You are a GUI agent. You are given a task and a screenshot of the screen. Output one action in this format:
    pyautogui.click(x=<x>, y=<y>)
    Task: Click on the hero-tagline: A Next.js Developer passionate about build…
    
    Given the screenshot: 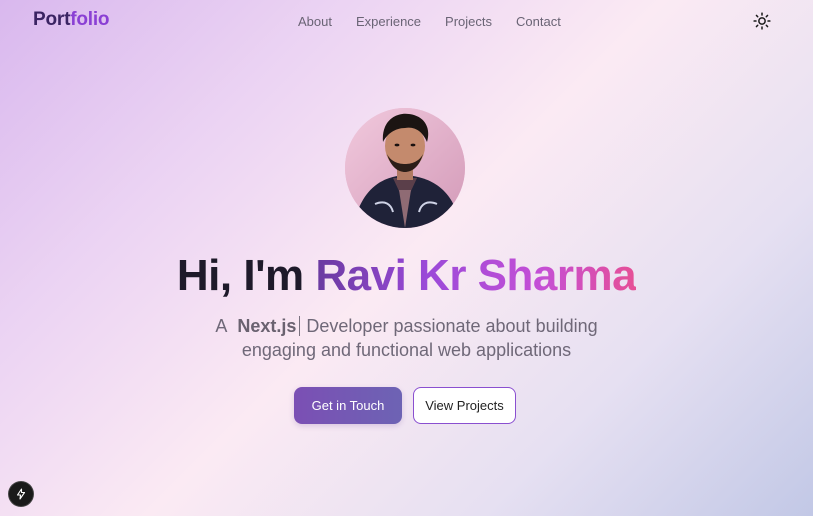 What is the action you would take?
    pyautogui.click(x=406, y=338)
    